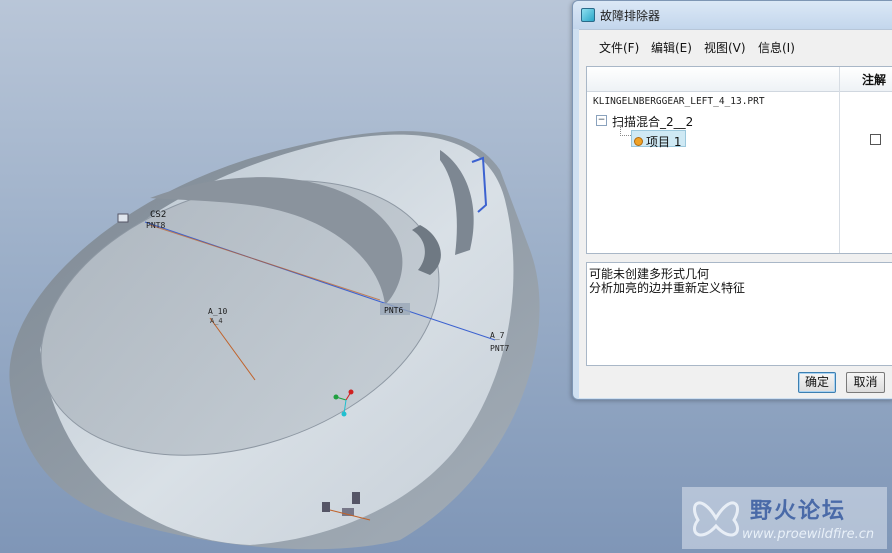 The image size is (892, 553). I want to click on menubar: 文件(F) 编辑(E) 视图(V) 信息(I), so click(735, 45).